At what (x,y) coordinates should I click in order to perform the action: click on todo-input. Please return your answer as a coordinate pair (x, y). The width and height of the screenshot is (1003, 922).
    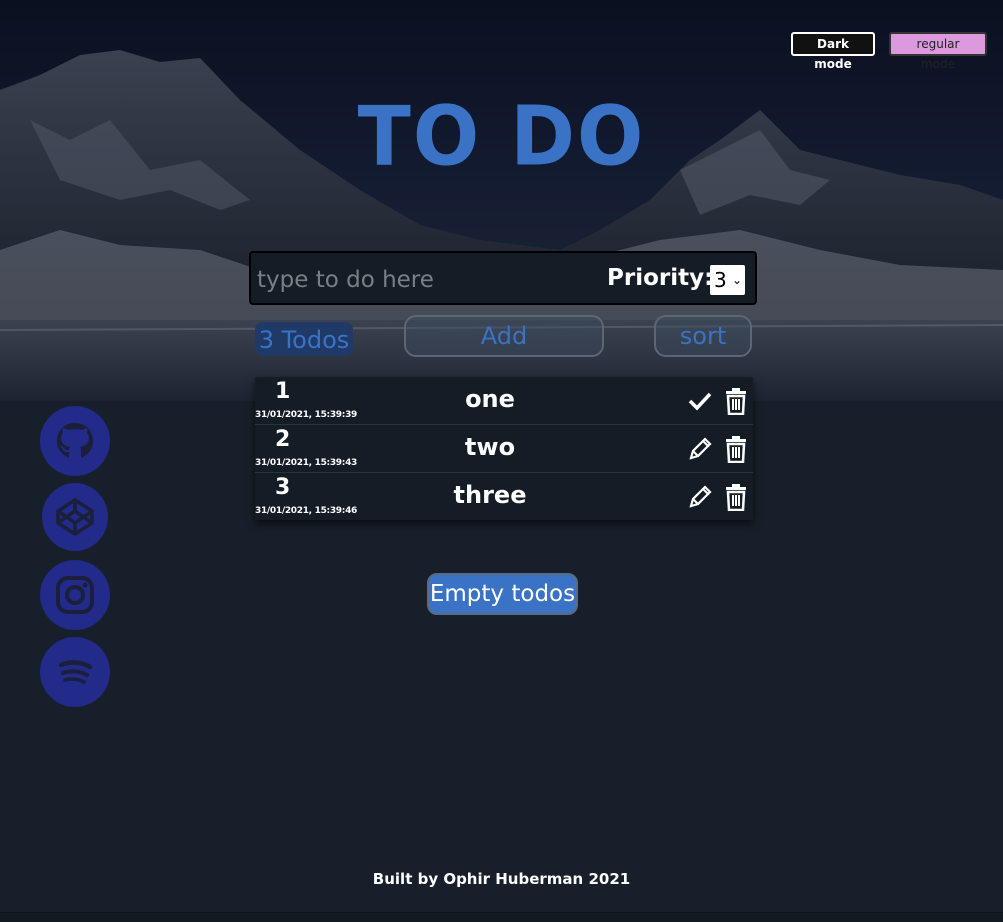
    Looking at the image, I should click on (422, 280).